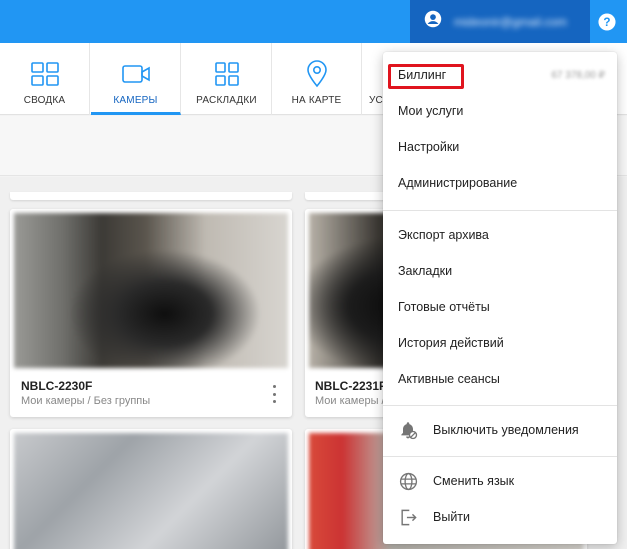 The image size is (627, 549). I want to click on tab-summary: СВОДКА, so click(45, 79).